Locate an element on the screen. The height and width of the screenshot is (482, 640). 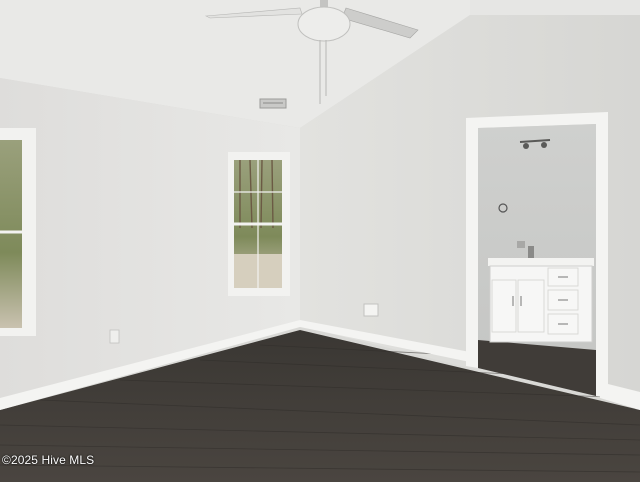
left-window-glass is located at coordinates (11, 234).